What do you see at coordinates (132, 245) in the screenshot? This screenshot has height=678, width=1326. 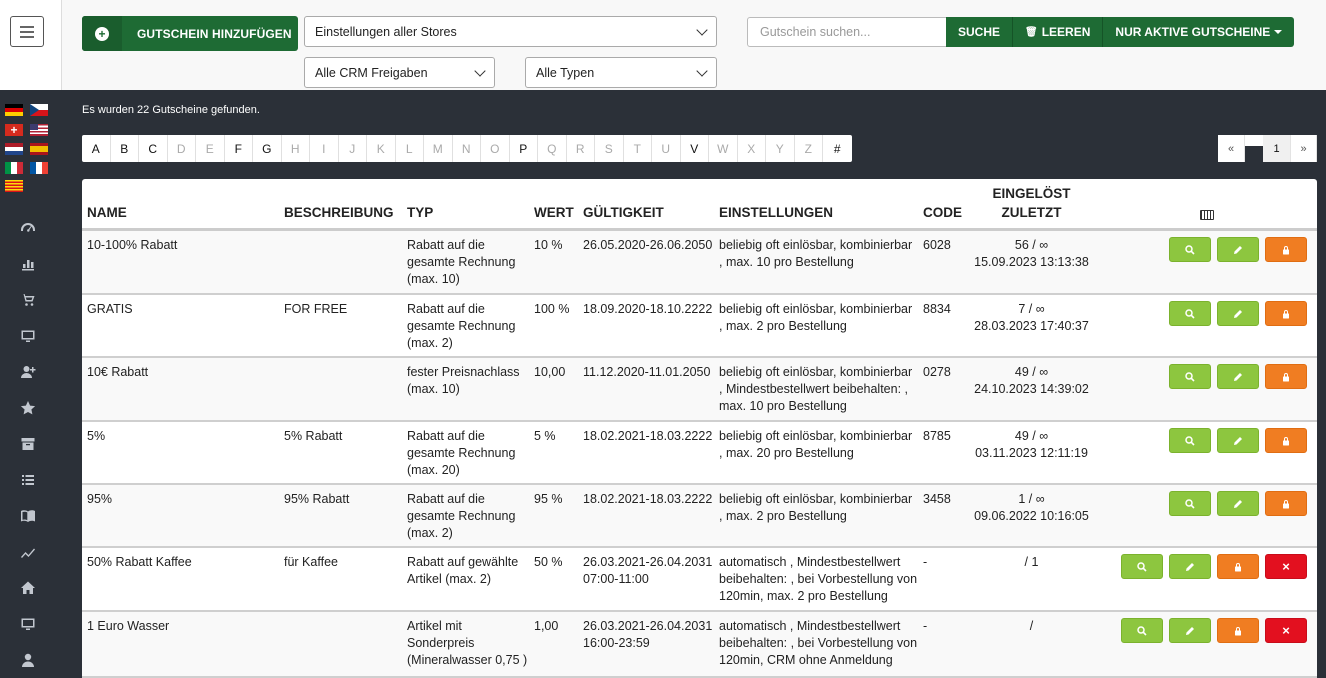 I see `cell-name: 10-100% Rabatt` at bounding box center [132, 245].